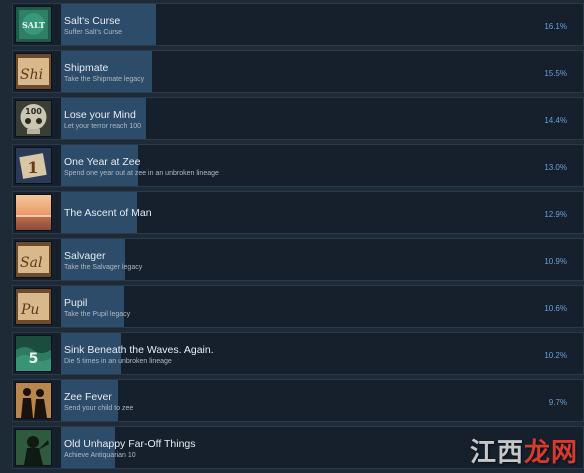 The image size is (584, 473). I want to click on achievement-name: Pupil, so click(76, 303).